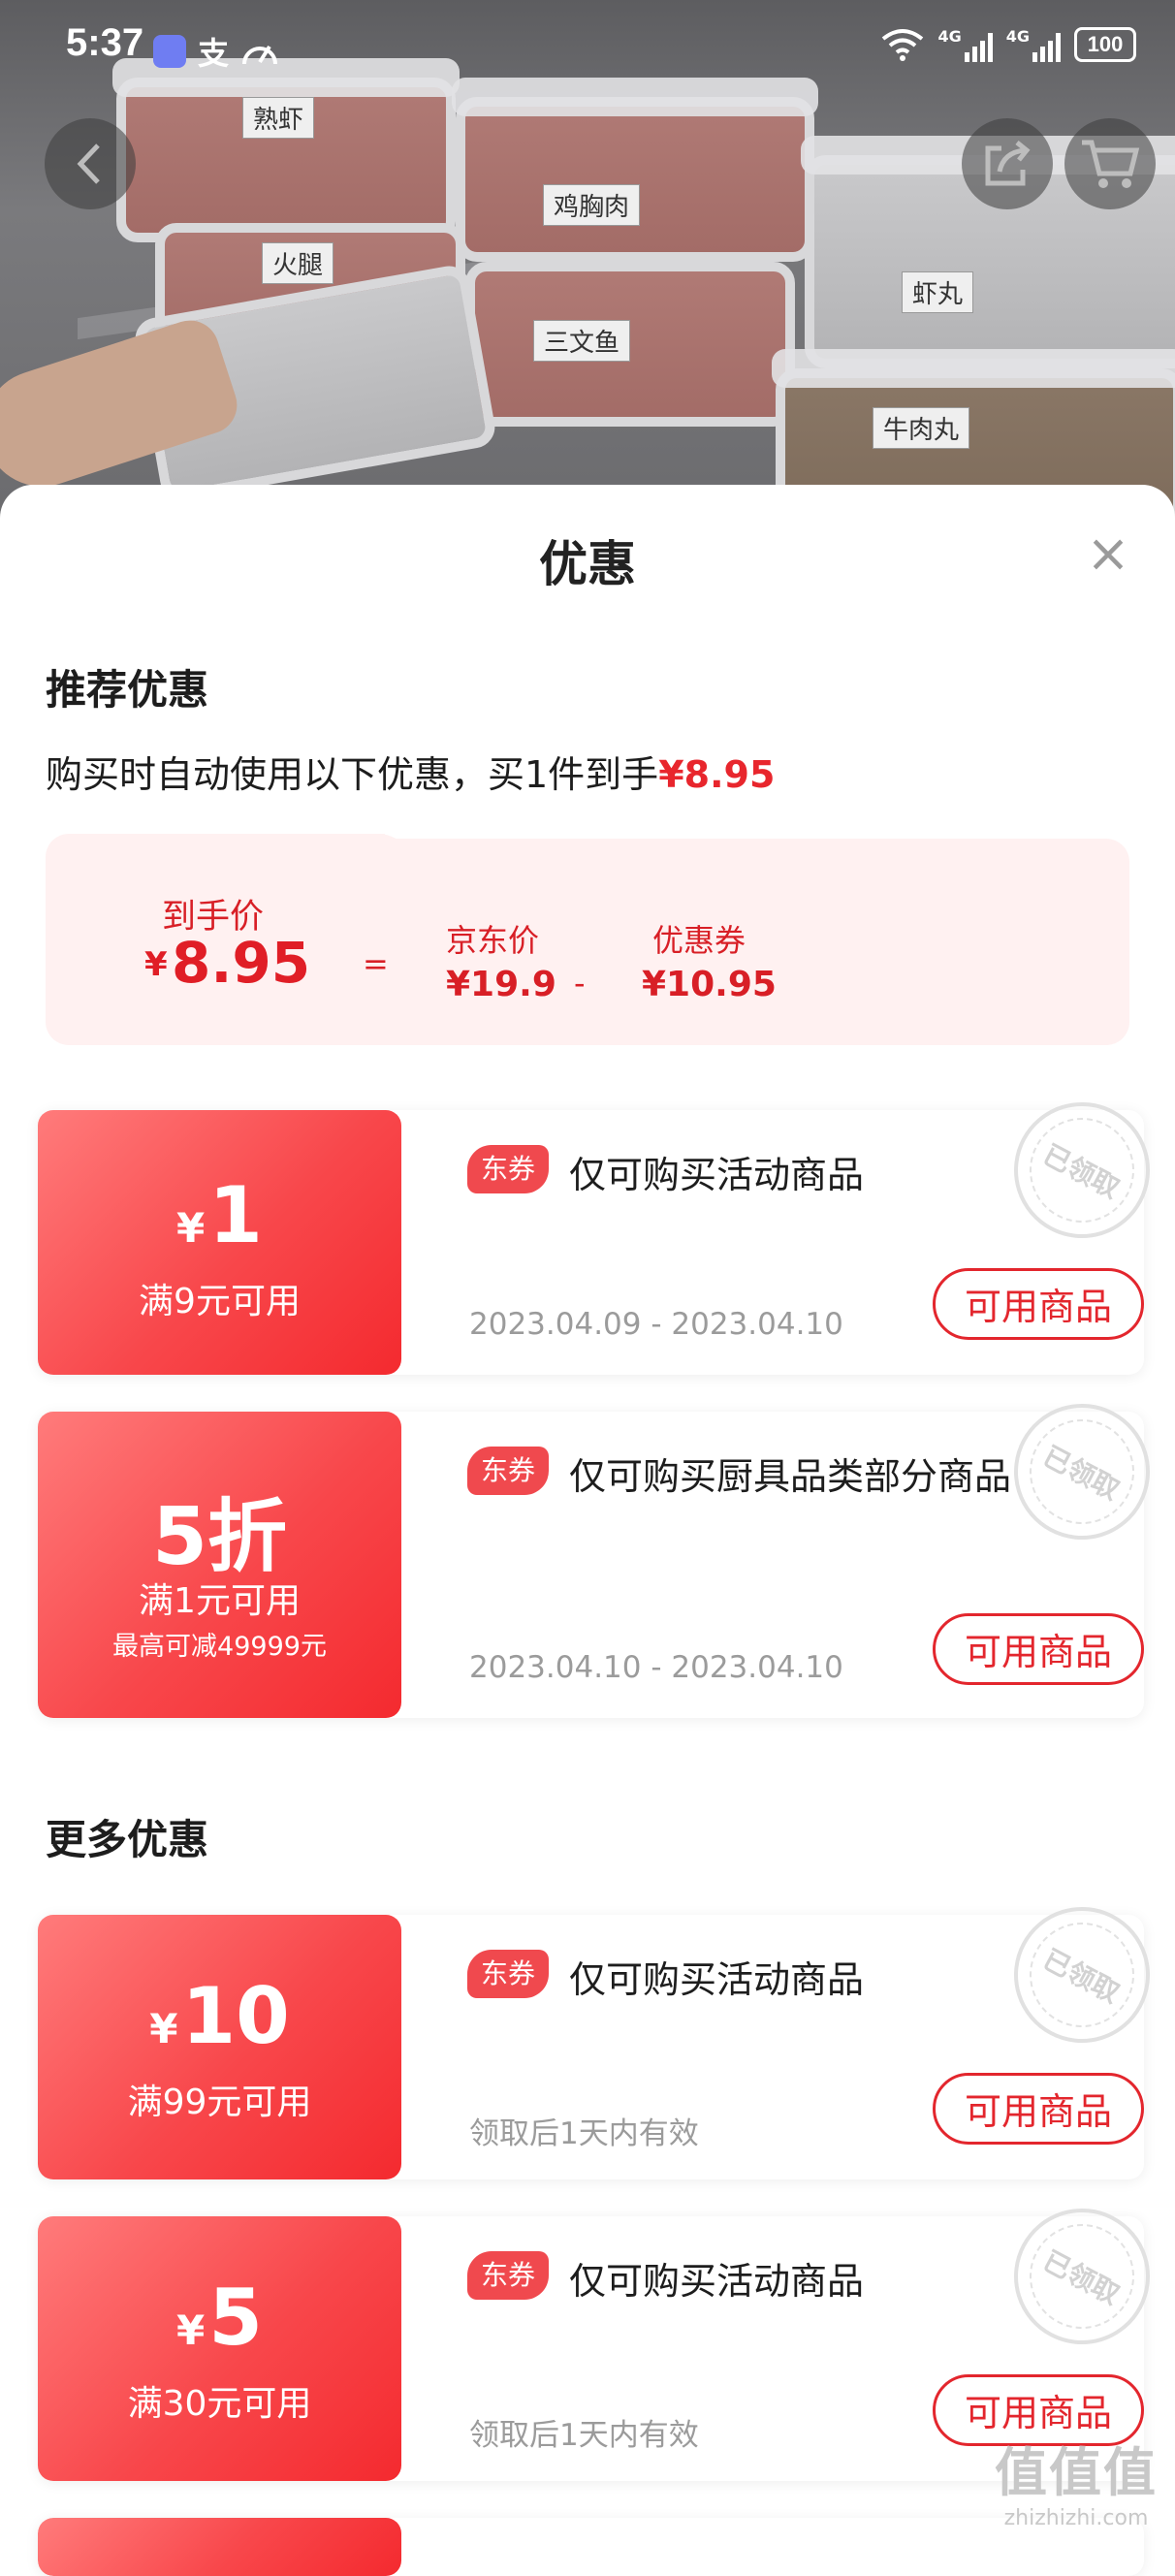 The image size is (1175, 2576). I want to click on minus-sign: -, so click(580, 983).